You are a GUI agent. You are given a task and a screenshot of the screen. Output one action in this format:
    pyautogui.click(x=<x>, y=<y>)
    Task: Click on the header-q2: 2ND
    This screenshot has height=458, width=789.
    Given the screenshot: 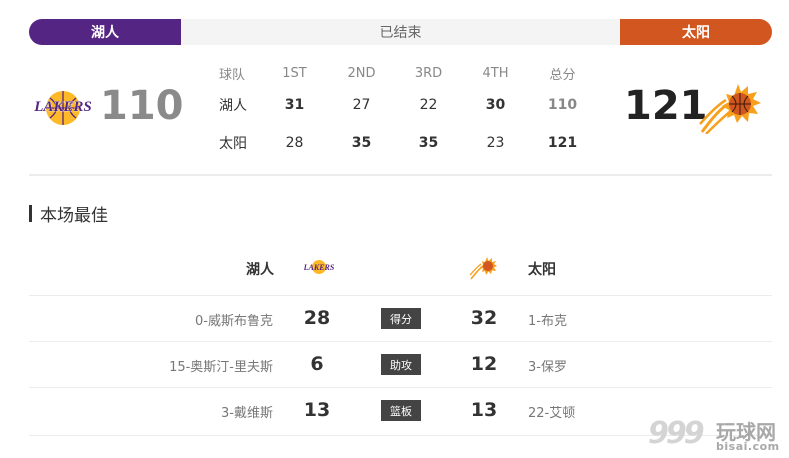 What is the action you would take?
    pyautogui.click(x=361, y=73)
    